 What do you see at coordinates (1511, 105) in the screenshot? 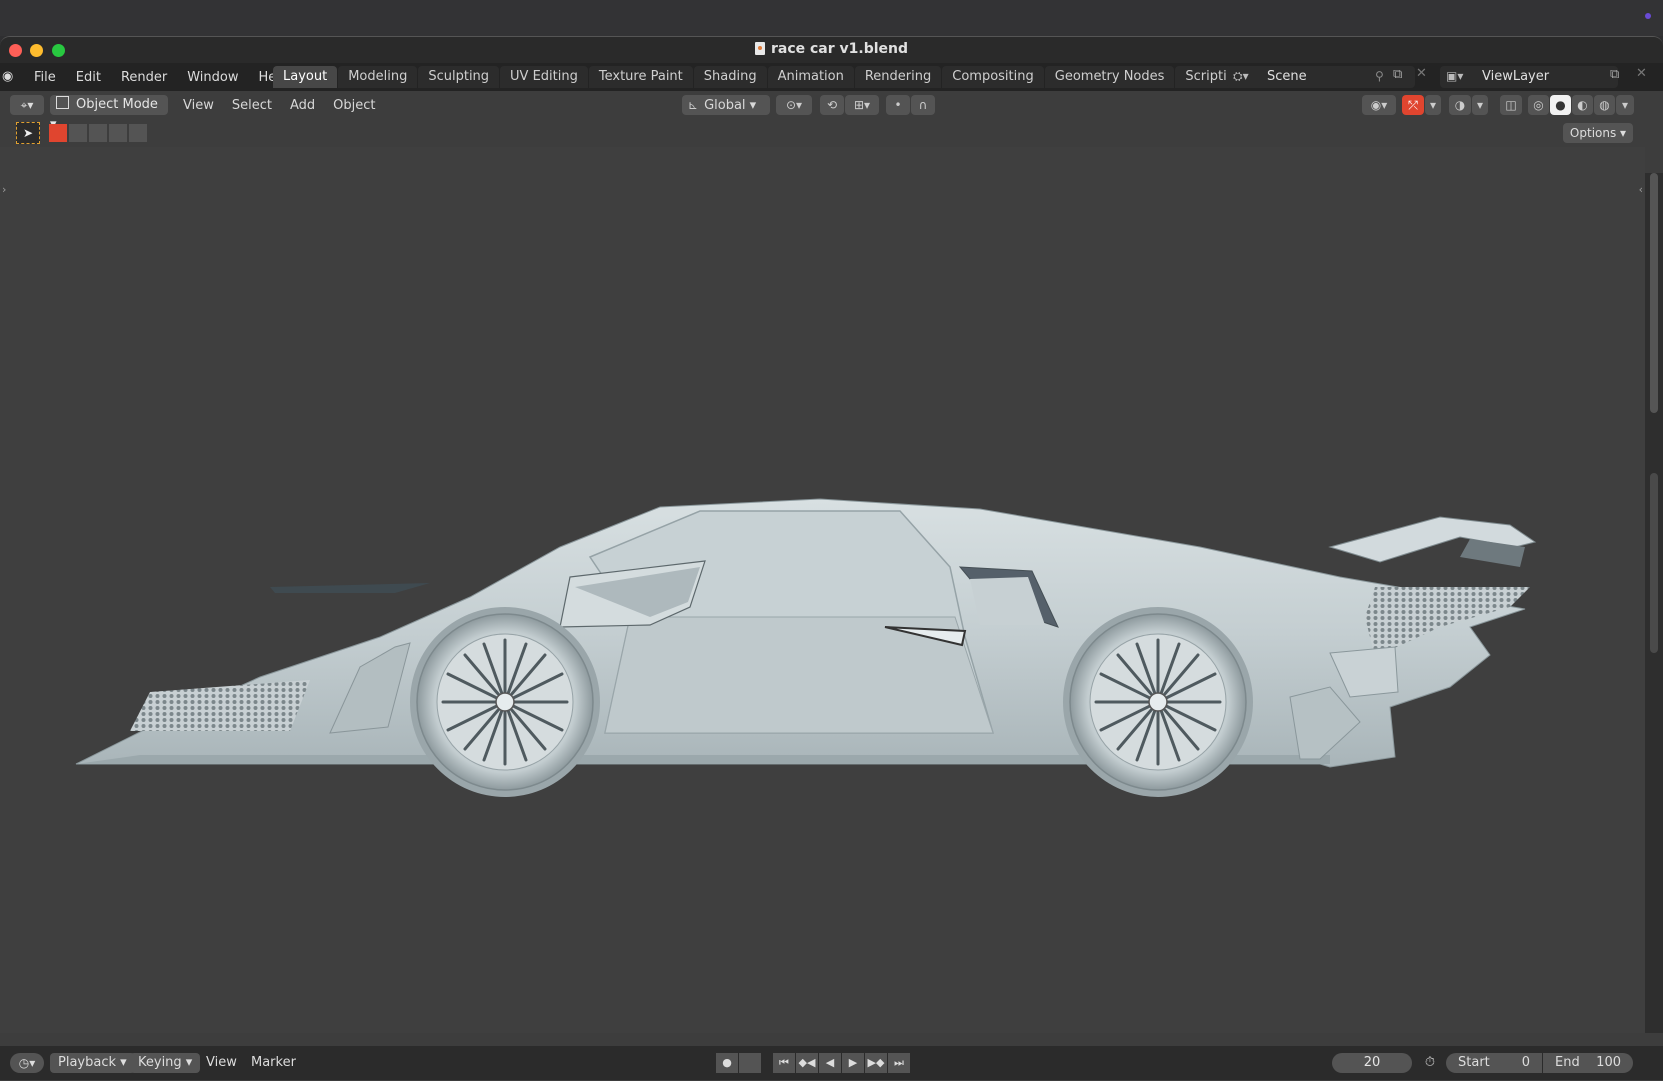
I see `xray-toggle-icon: ◫` at bounding box center [1511, 105].